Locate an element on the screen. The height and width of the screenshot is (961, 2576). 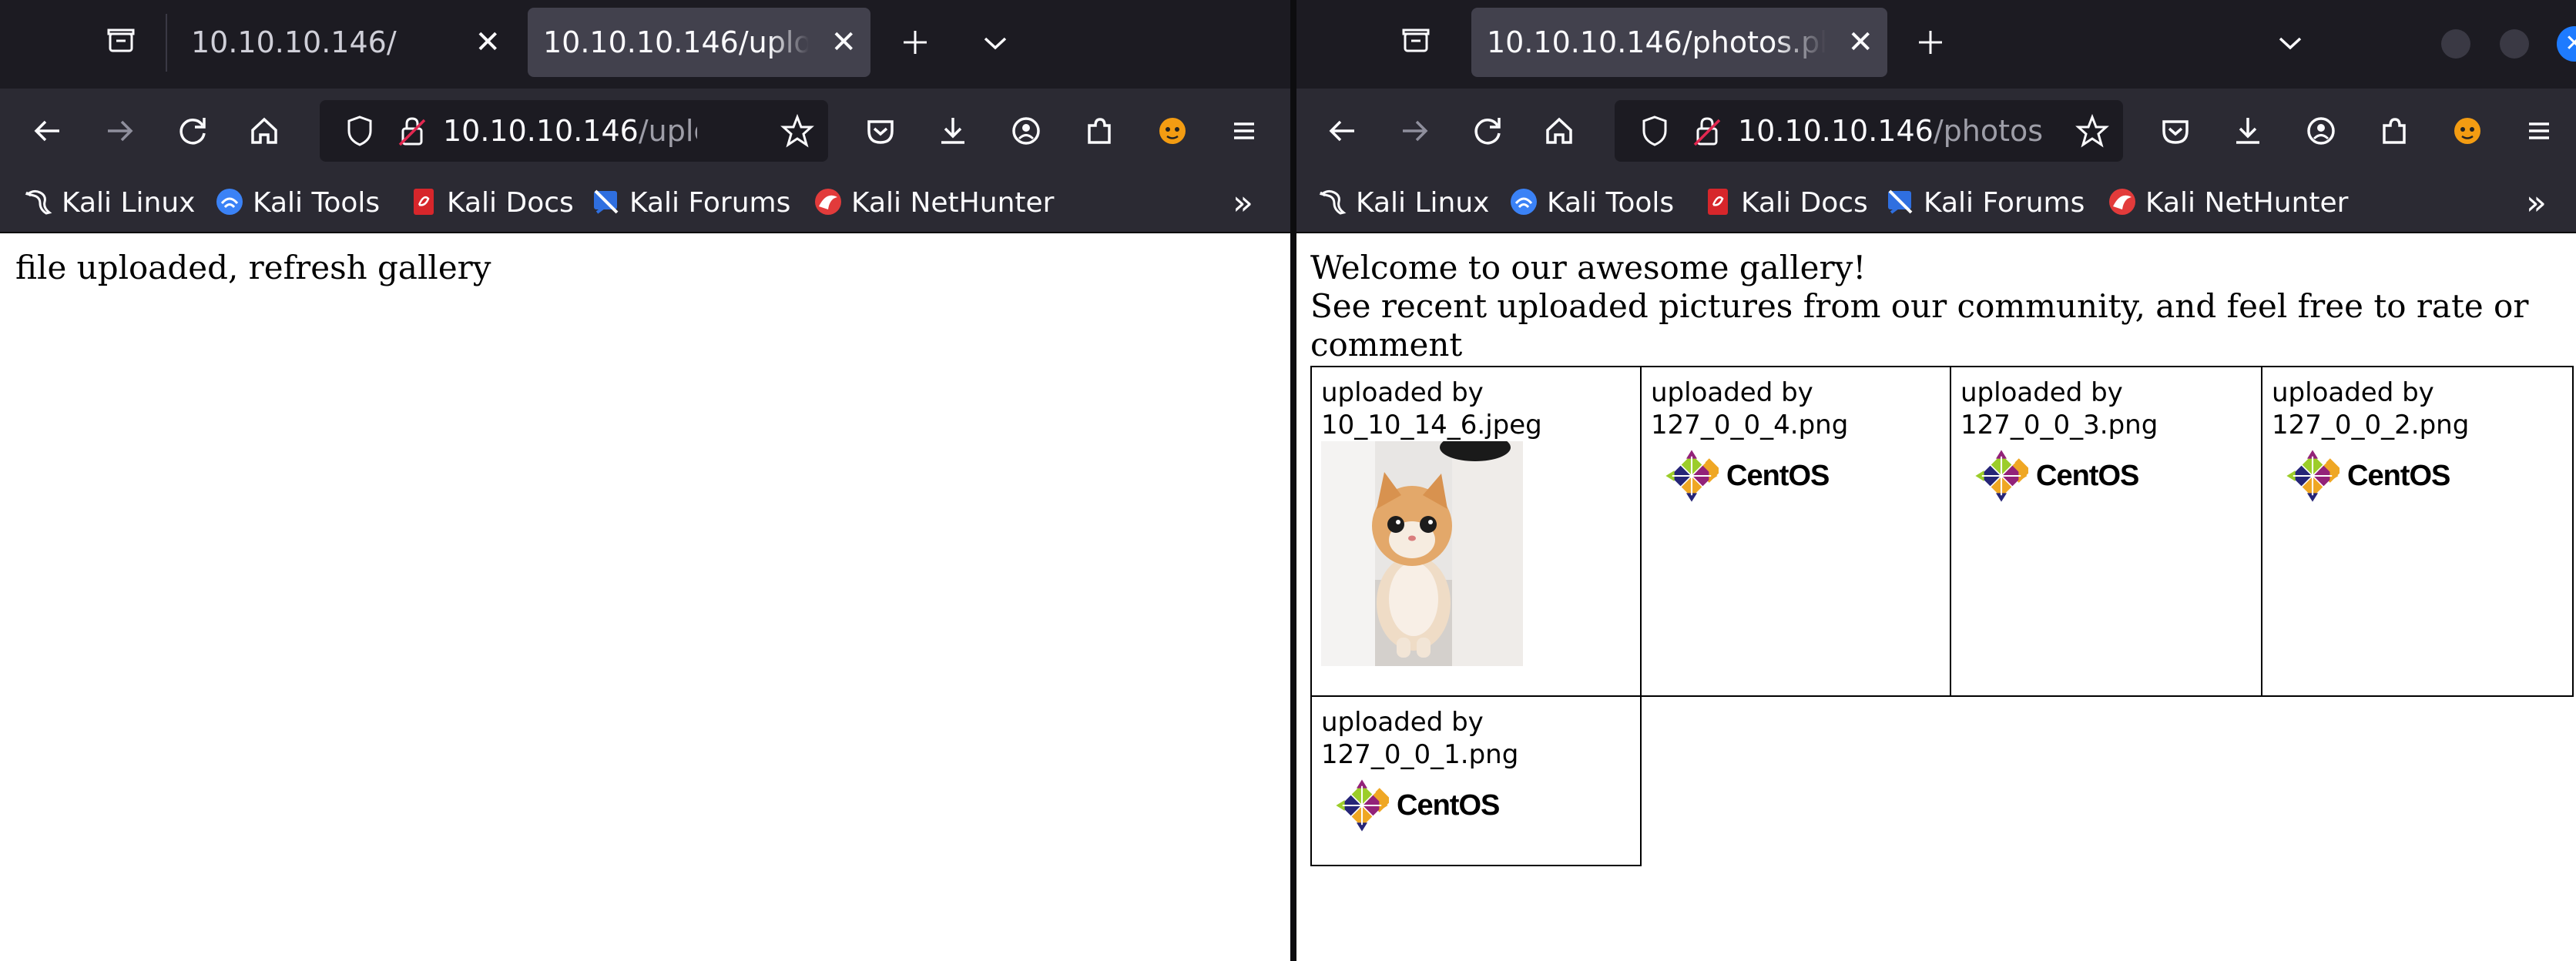
welcome-heading: Welcome to our awesome gallery! is located at coordinates (1588, 268).